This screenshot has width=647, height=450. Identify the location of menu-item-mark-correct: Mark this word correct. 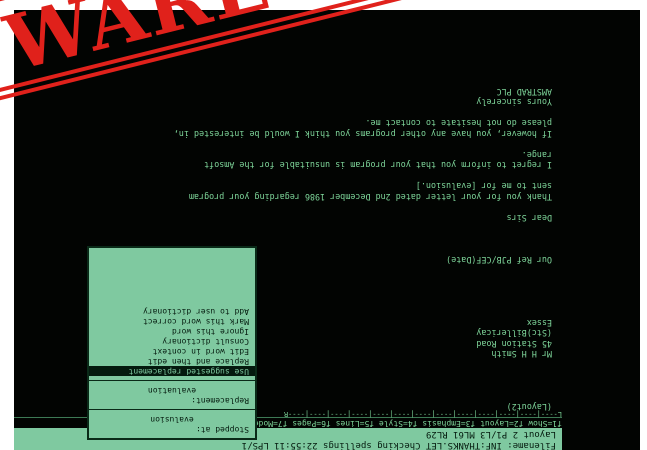
(172, 321).